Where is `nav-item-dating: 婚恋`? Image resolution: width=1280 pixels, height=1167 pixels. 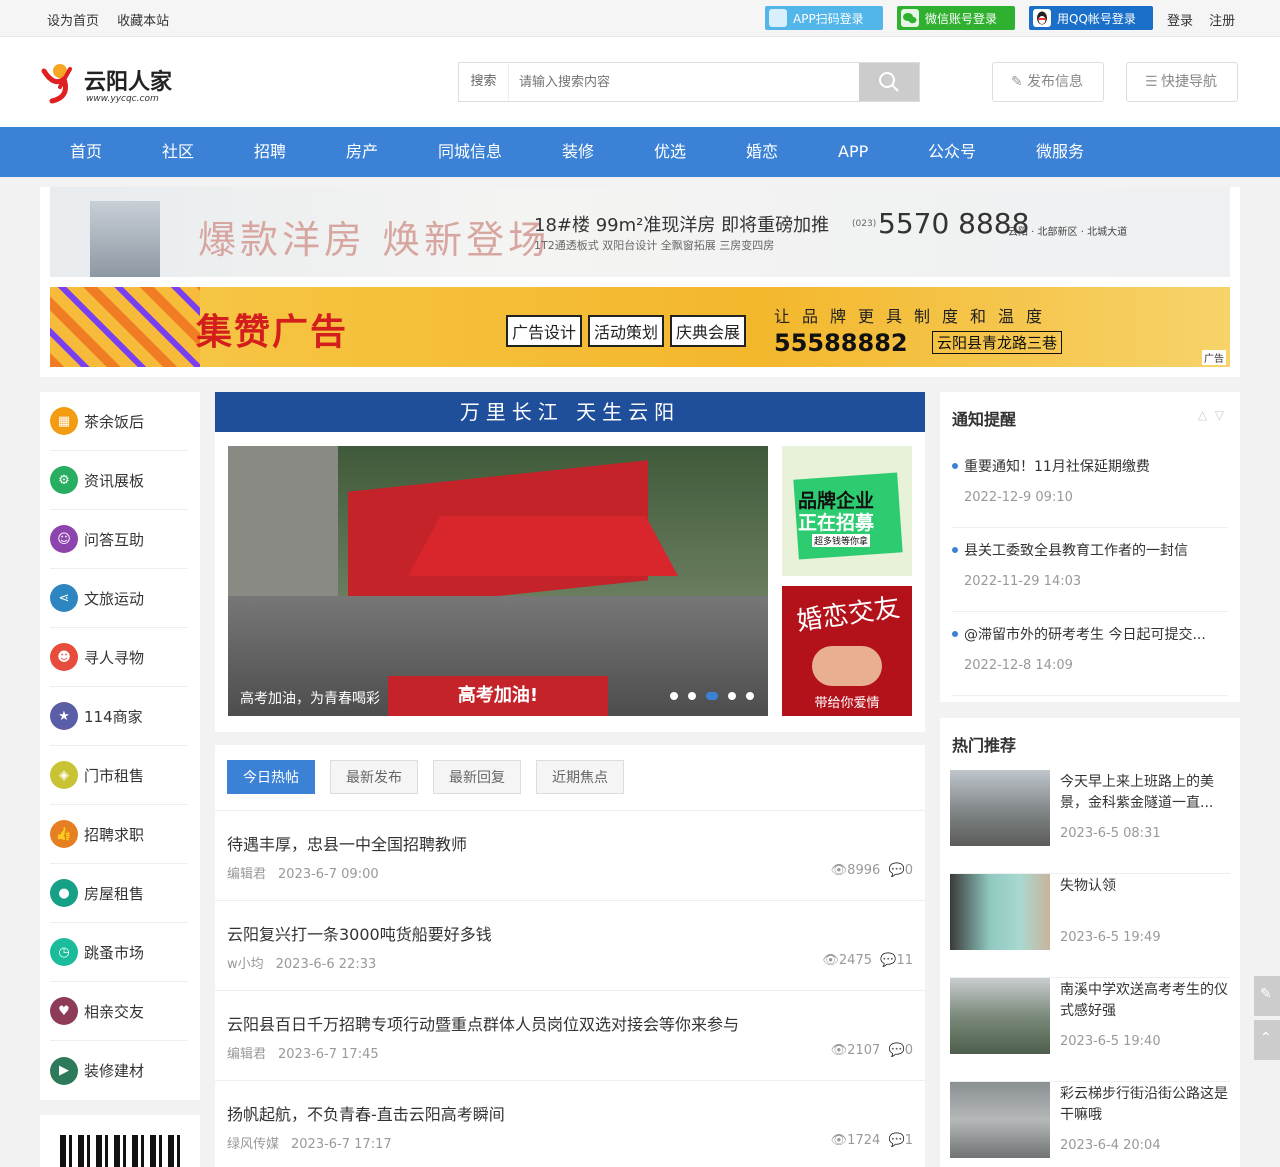
nav-item-dating: 婚恋 is located at coordinates (762, 152).